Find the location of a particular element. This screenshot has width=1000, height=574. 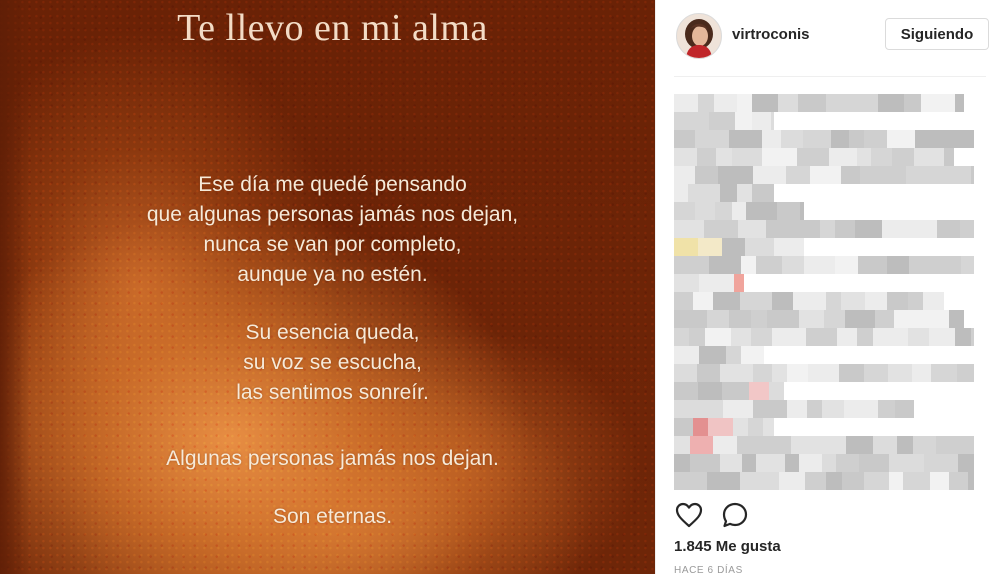

comment-button is located at coordinates (735, 515).